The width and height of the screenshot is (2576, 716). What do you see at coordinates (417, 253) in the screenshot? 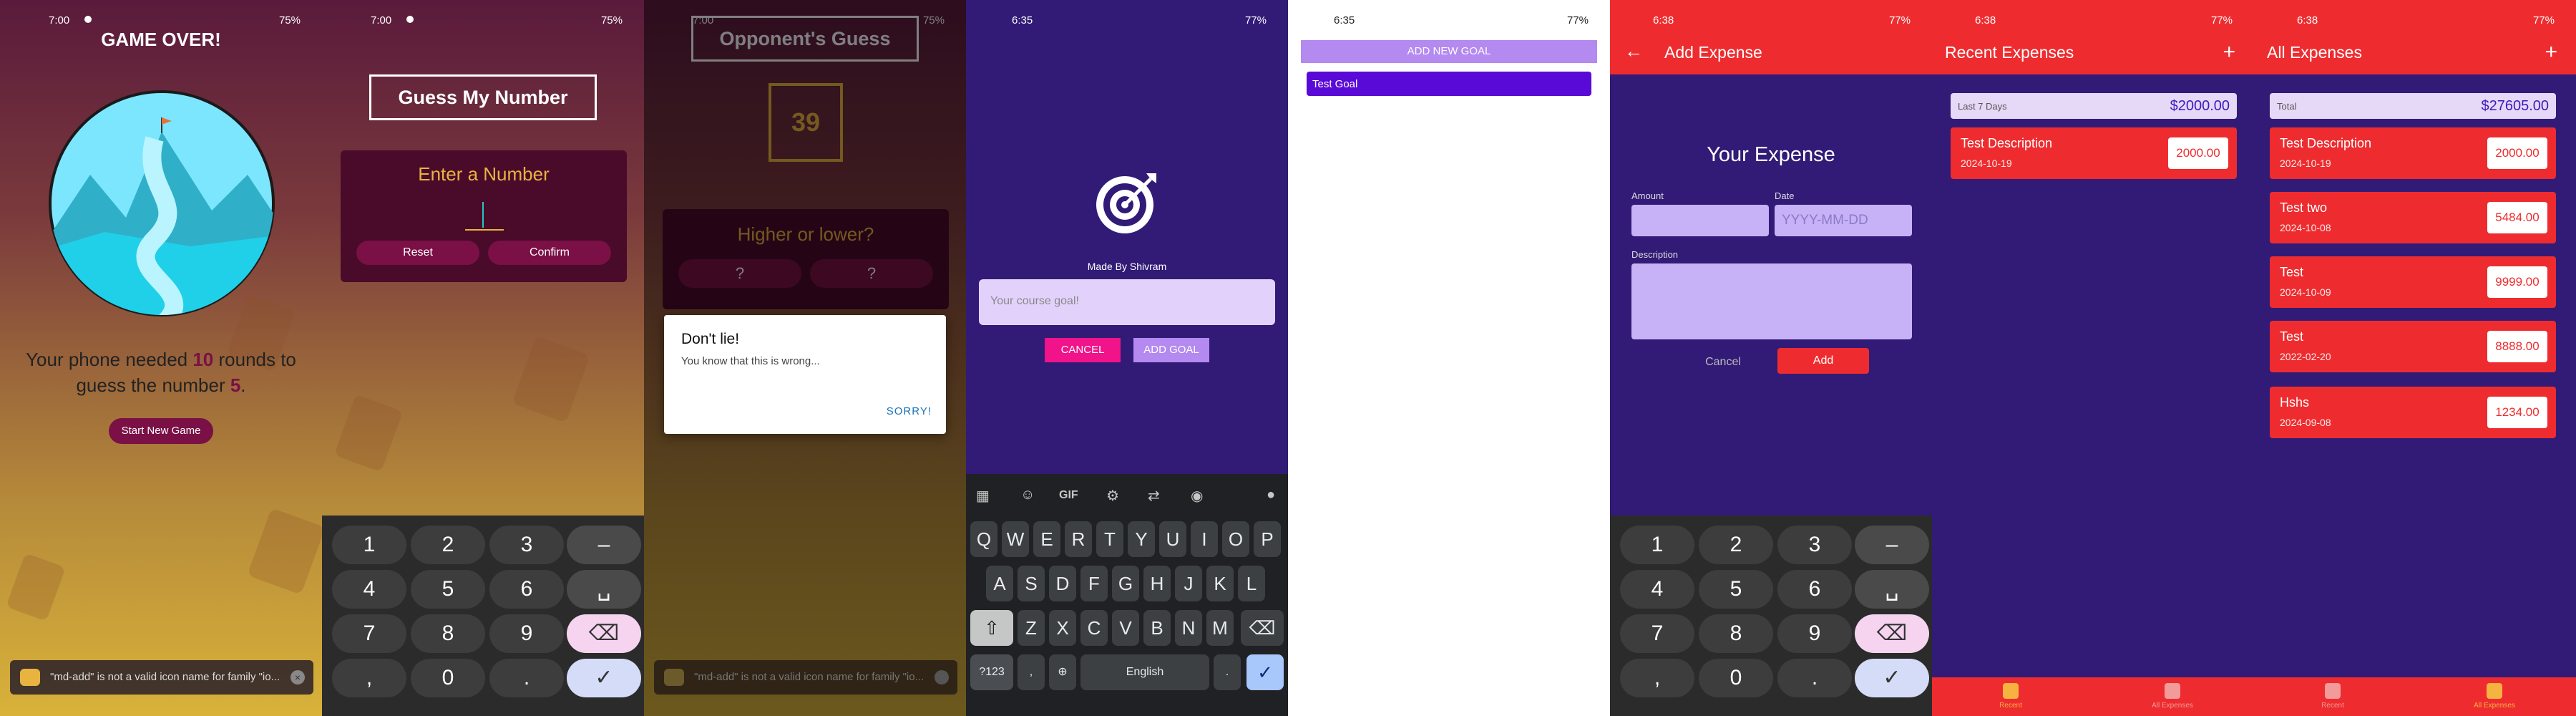
I see `reset-button: Reset` at bounding box center [417, 253].